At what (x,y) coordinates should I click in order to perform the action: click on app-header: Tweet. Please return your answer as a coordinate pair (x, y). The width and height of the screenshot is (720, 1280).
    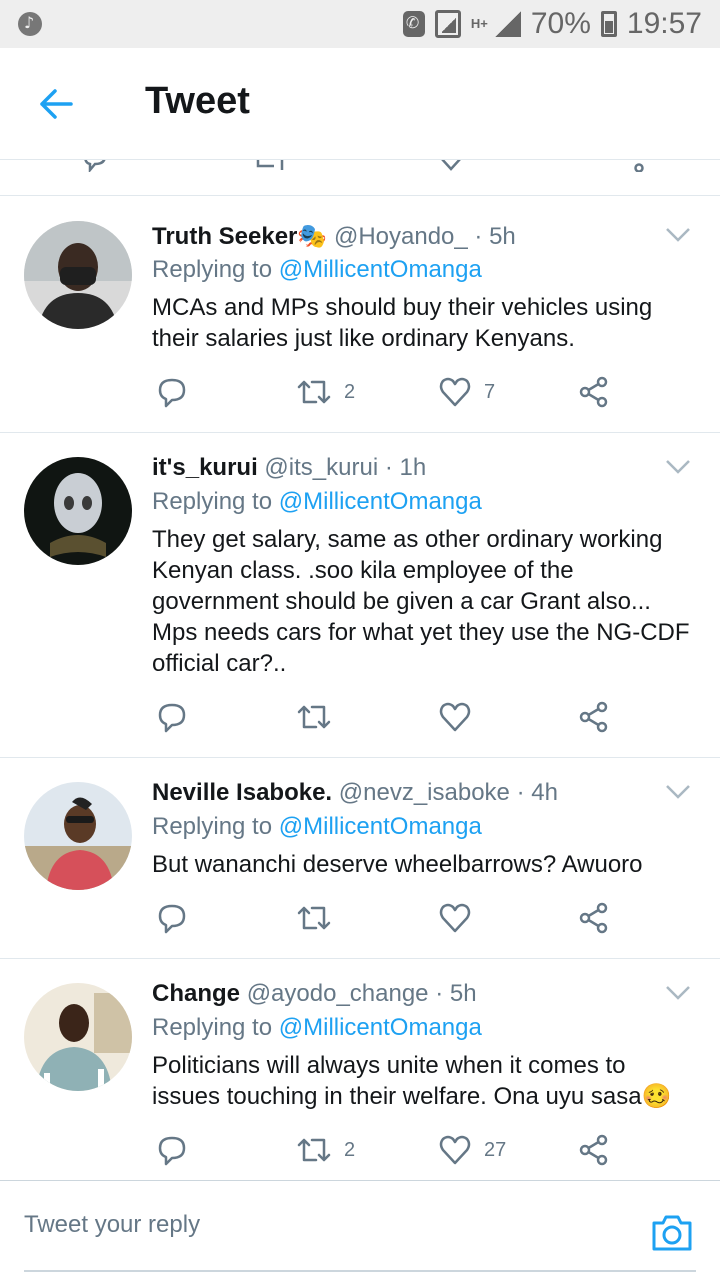
    Looking at the image, I should click on (360, 104).